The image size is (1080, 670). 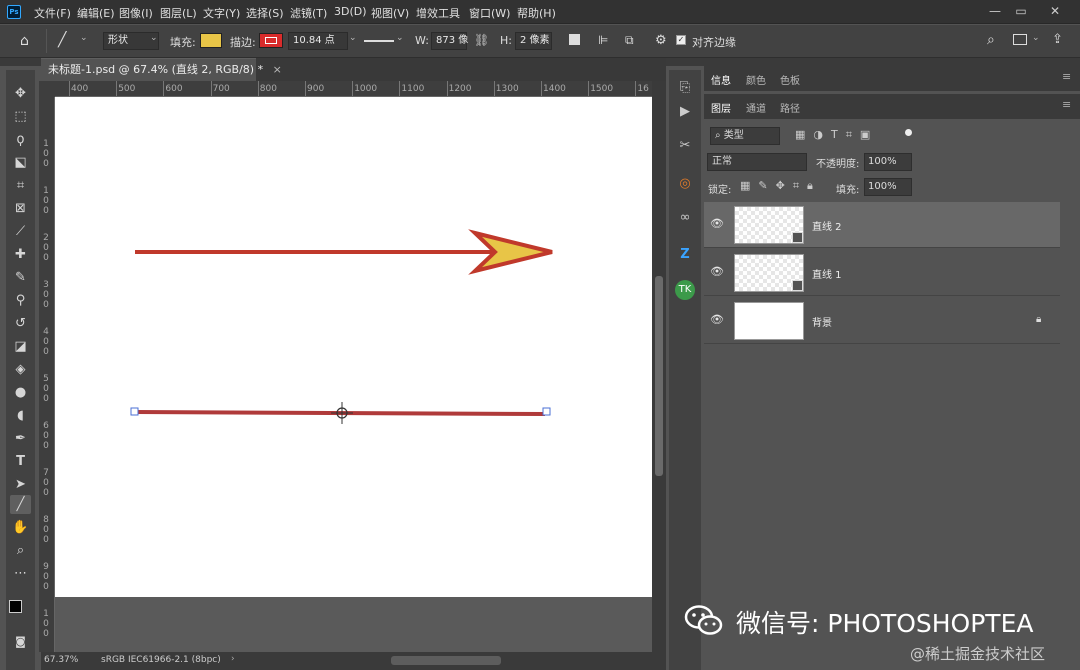 What do you see at coordinates (685, 184) in the screenshot?
I see `plugin-orange-icon: ◎` at bounding box center [685, 184].